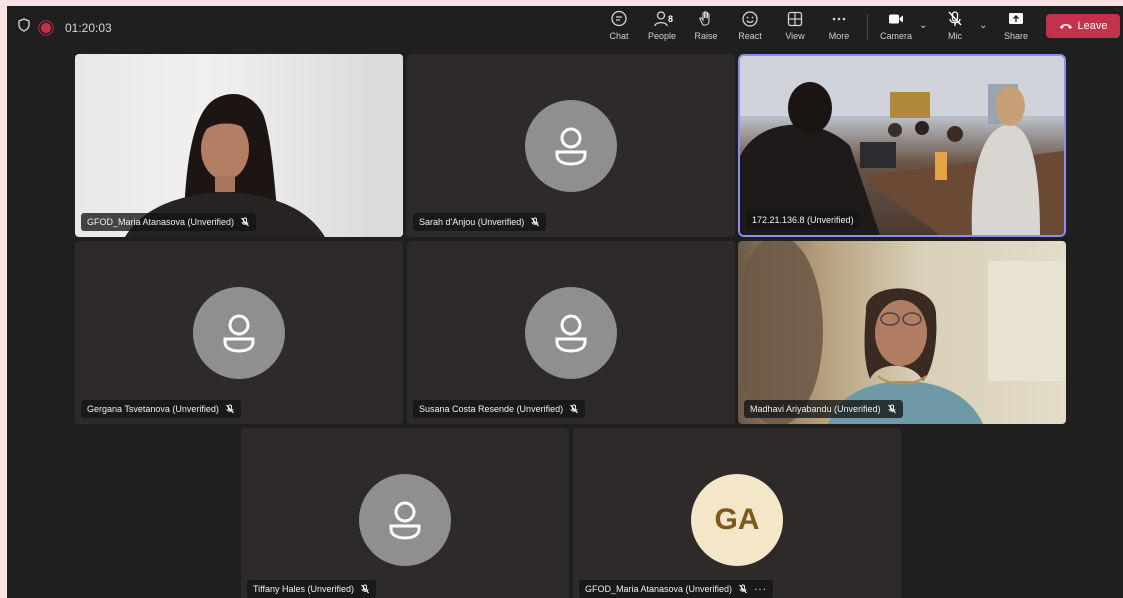 This screenshot has width=1123, height=598. Describe the element at coordinates (750, 36) in the screenshot. I see `react-label: React` at that location.